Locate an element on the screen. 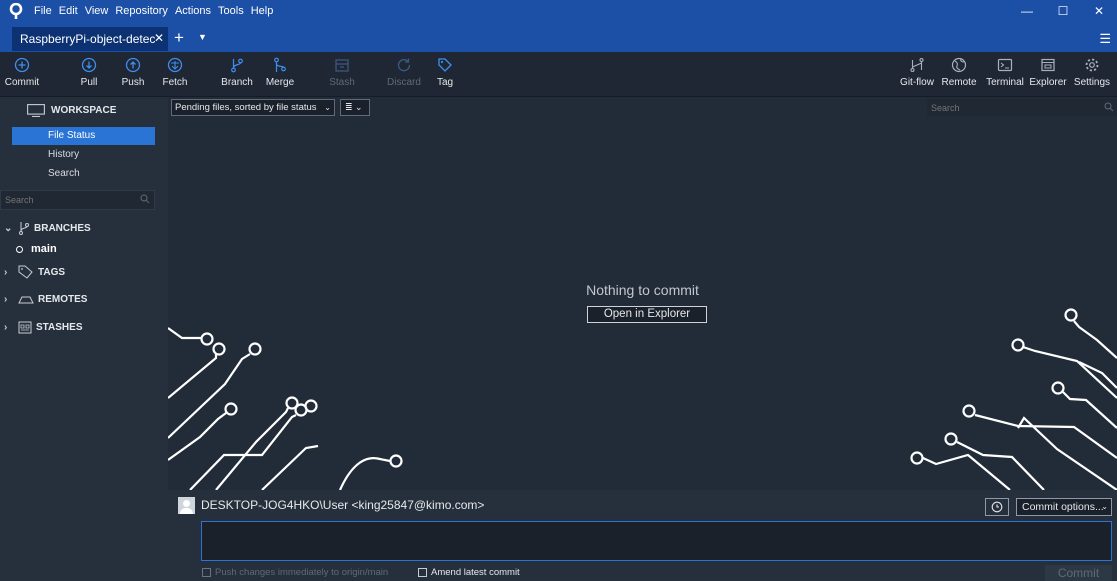 This screenshot has width=1117, height=581. merge-button: Merge is located at coordinates (280, 72).